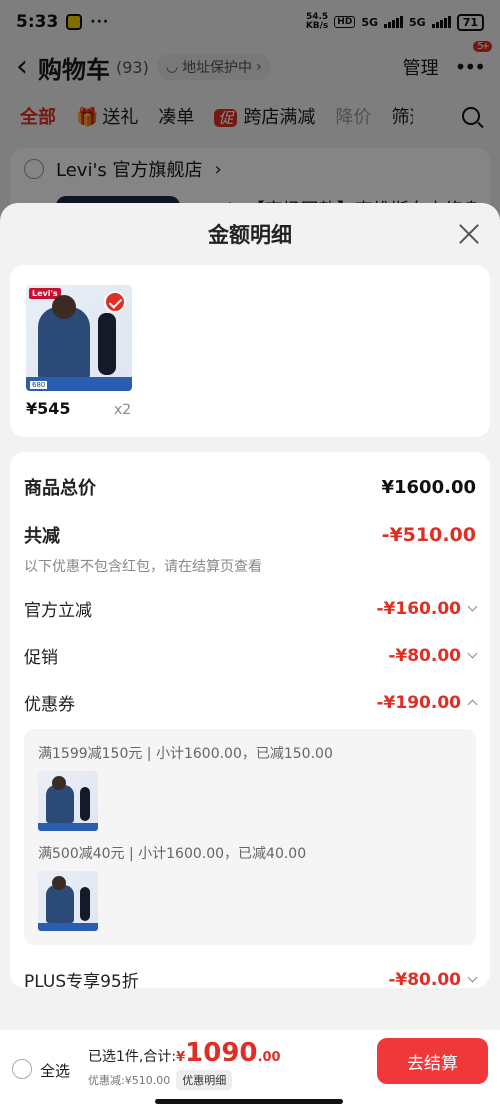  What do you see at coordinates (251, 702) in the screenshot?
I see `row-coupon: 优惠券 -¥190.00` at bounding box center [251, 702].